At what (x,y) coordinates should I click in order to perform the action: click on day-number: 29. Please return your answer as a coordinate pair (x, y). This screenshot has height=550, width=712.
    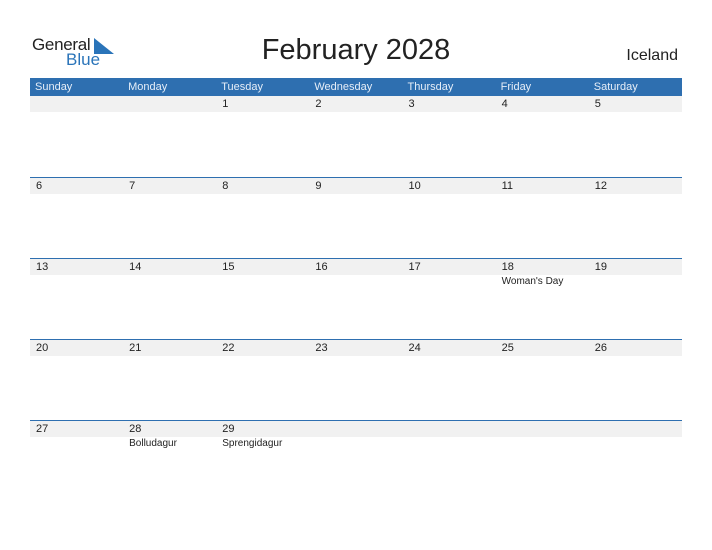
    Looking at the image, I should click on (228, 429).